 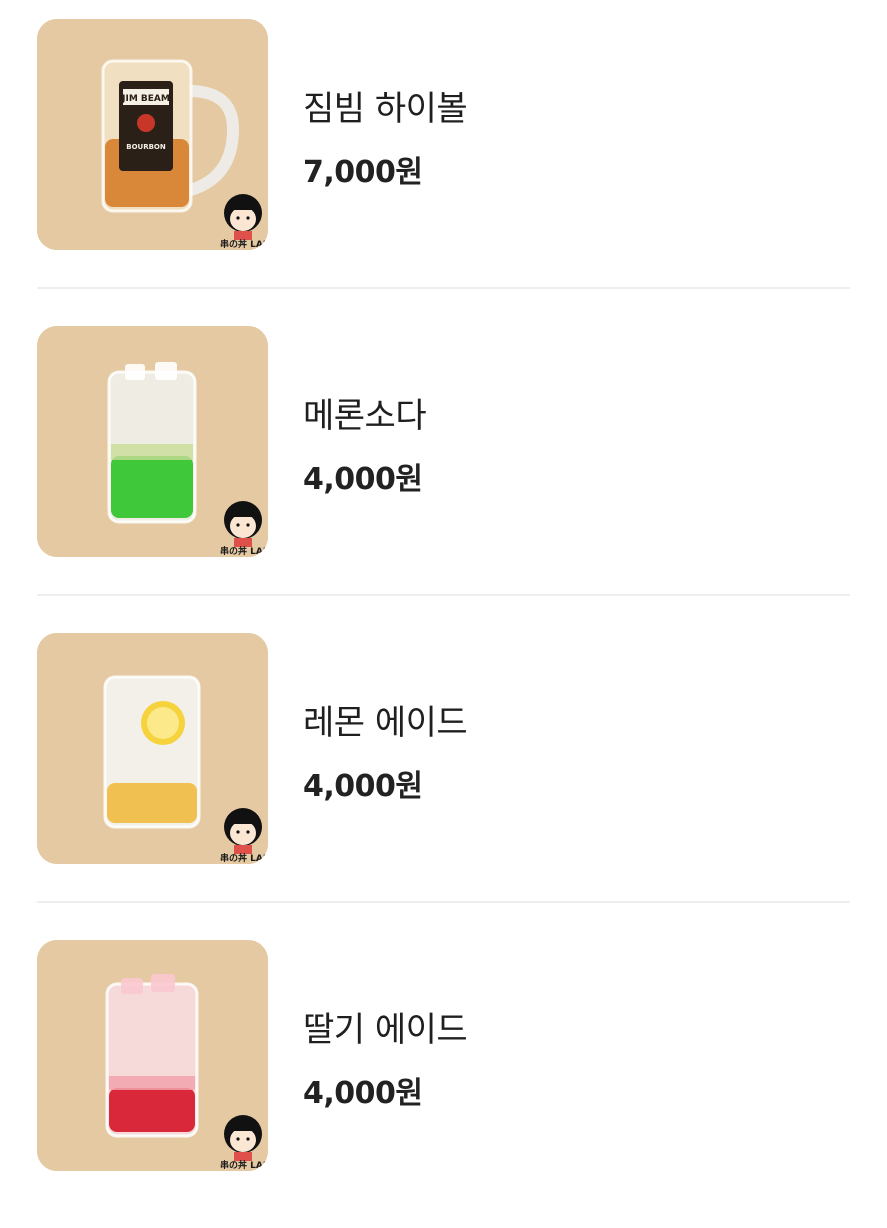 What do you see at coordinates (145, 99) in the screenshot?
I see `bottle-label-line1: JIM BEAM` at bounding box center [145, 99].